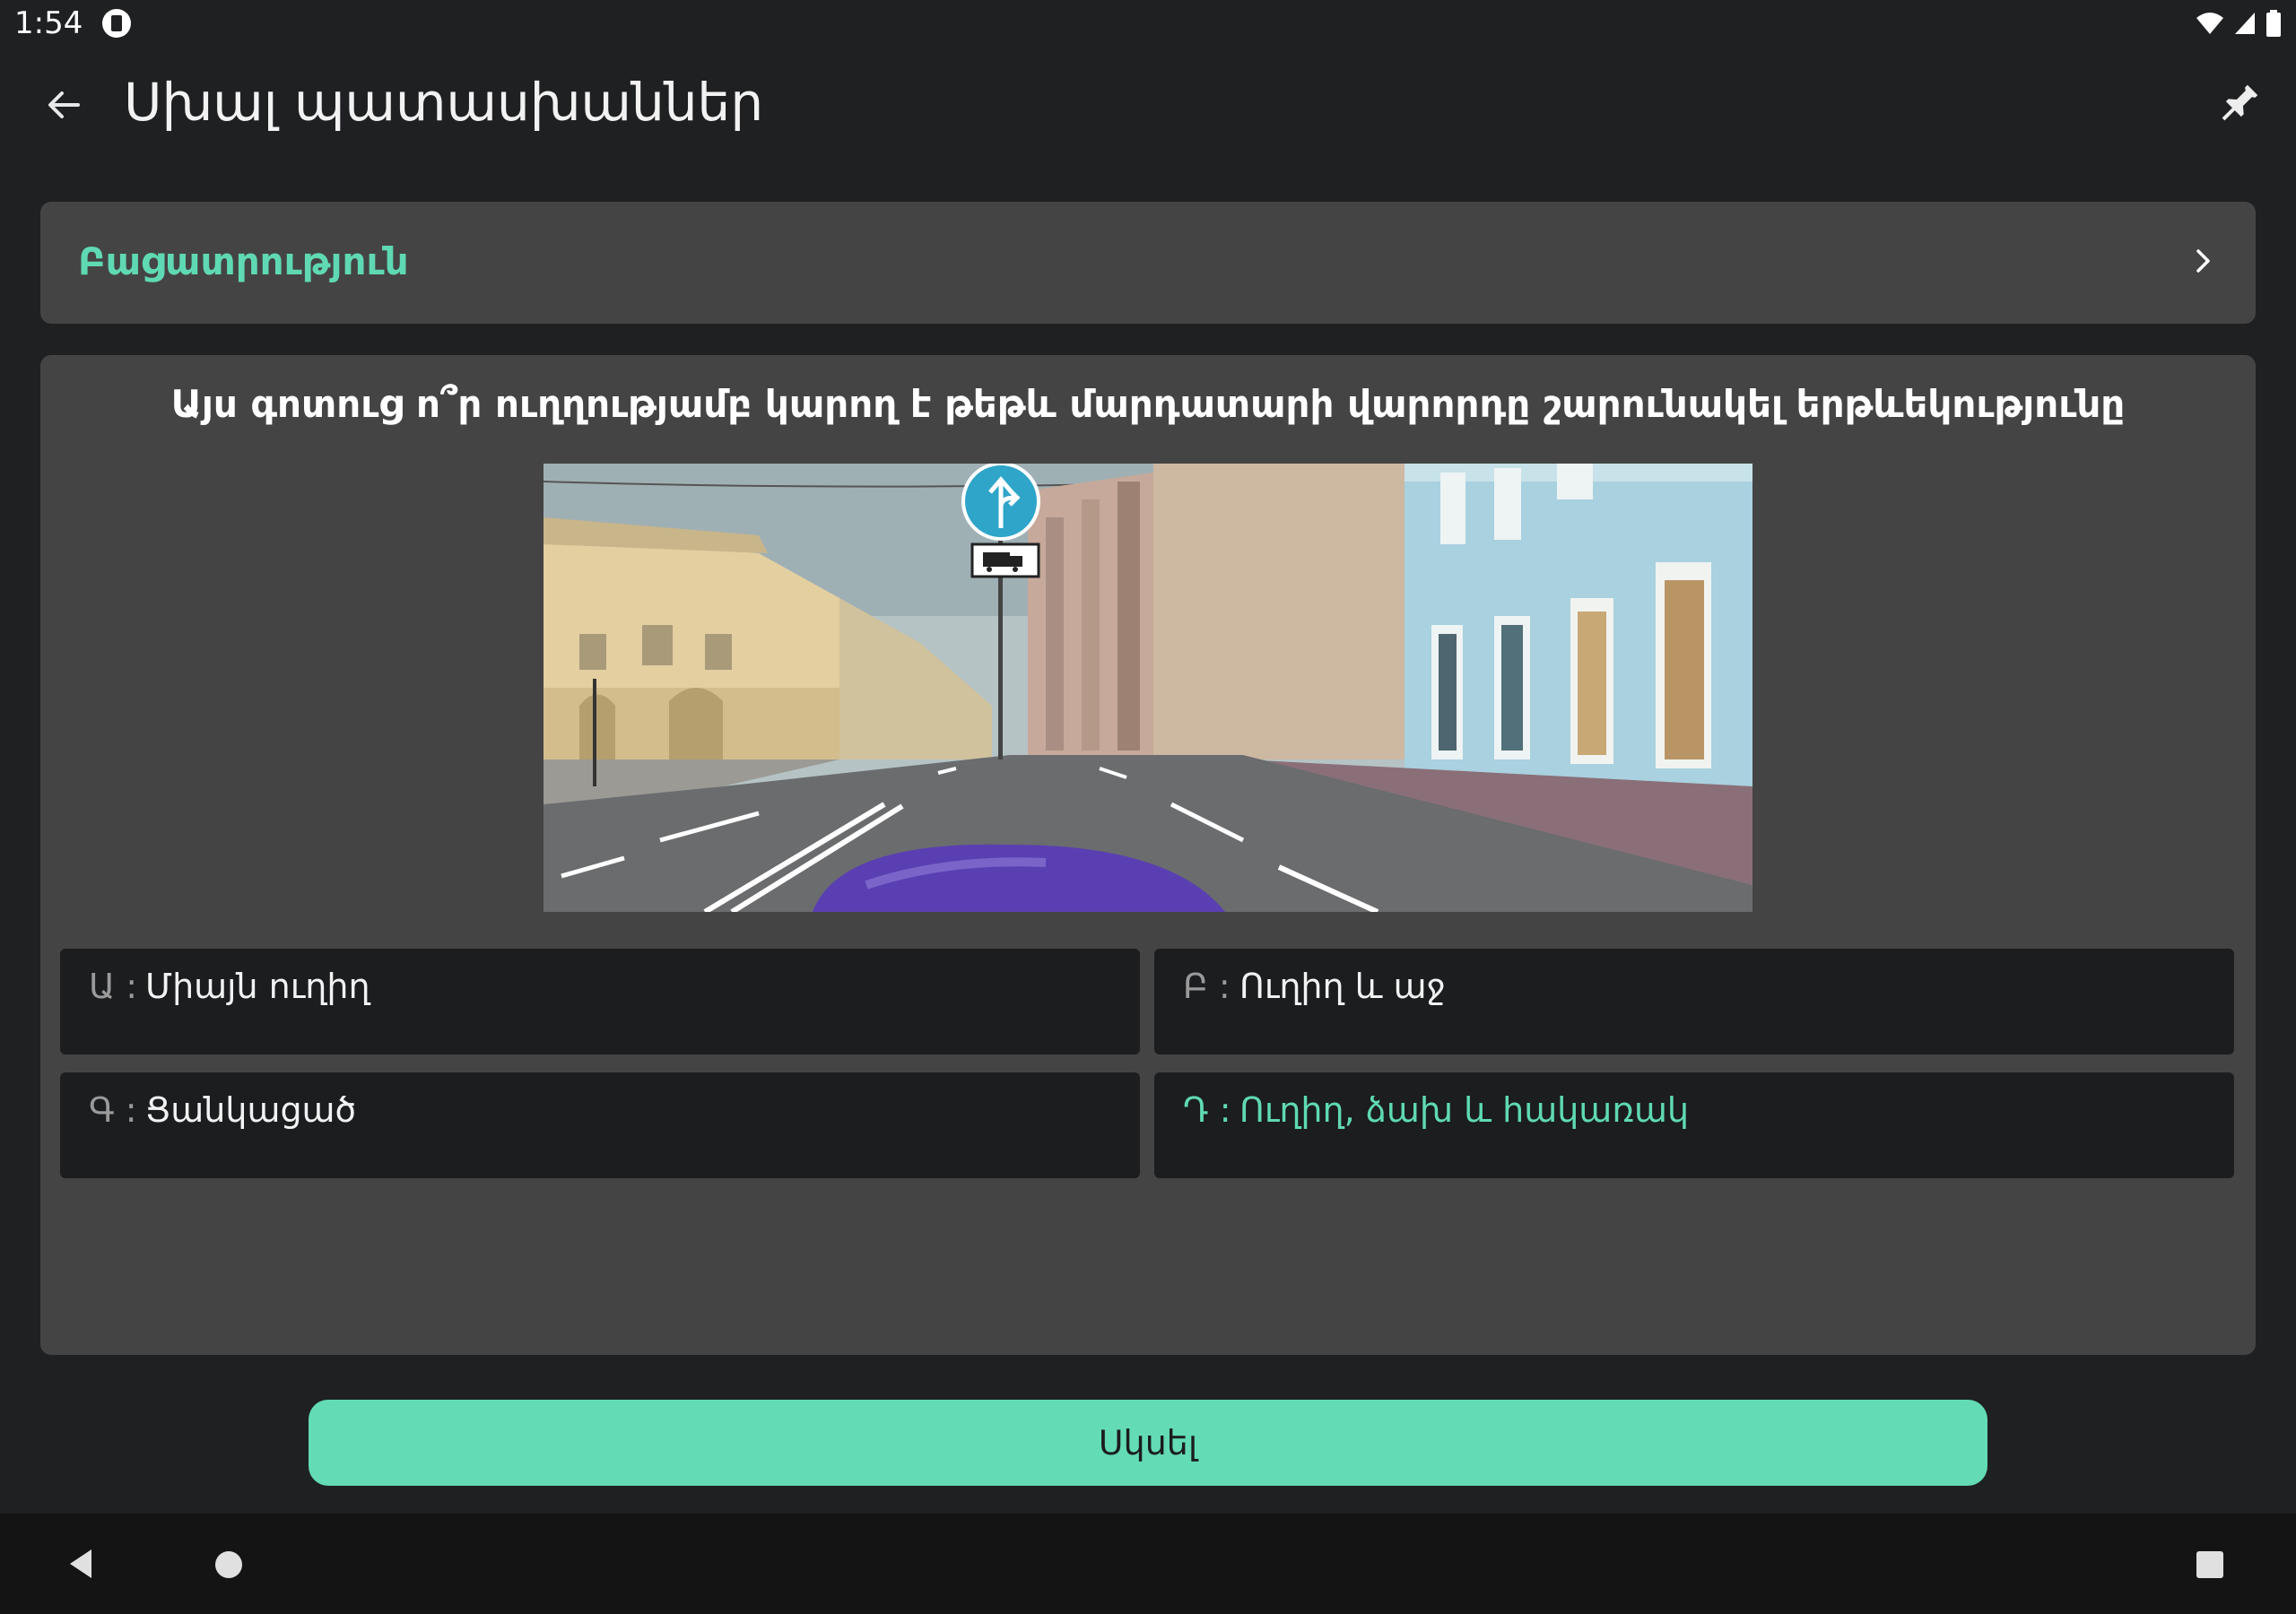  I want to click on answer-option-a: Ա : Միայն ուղիղ, so click(600, 1001).